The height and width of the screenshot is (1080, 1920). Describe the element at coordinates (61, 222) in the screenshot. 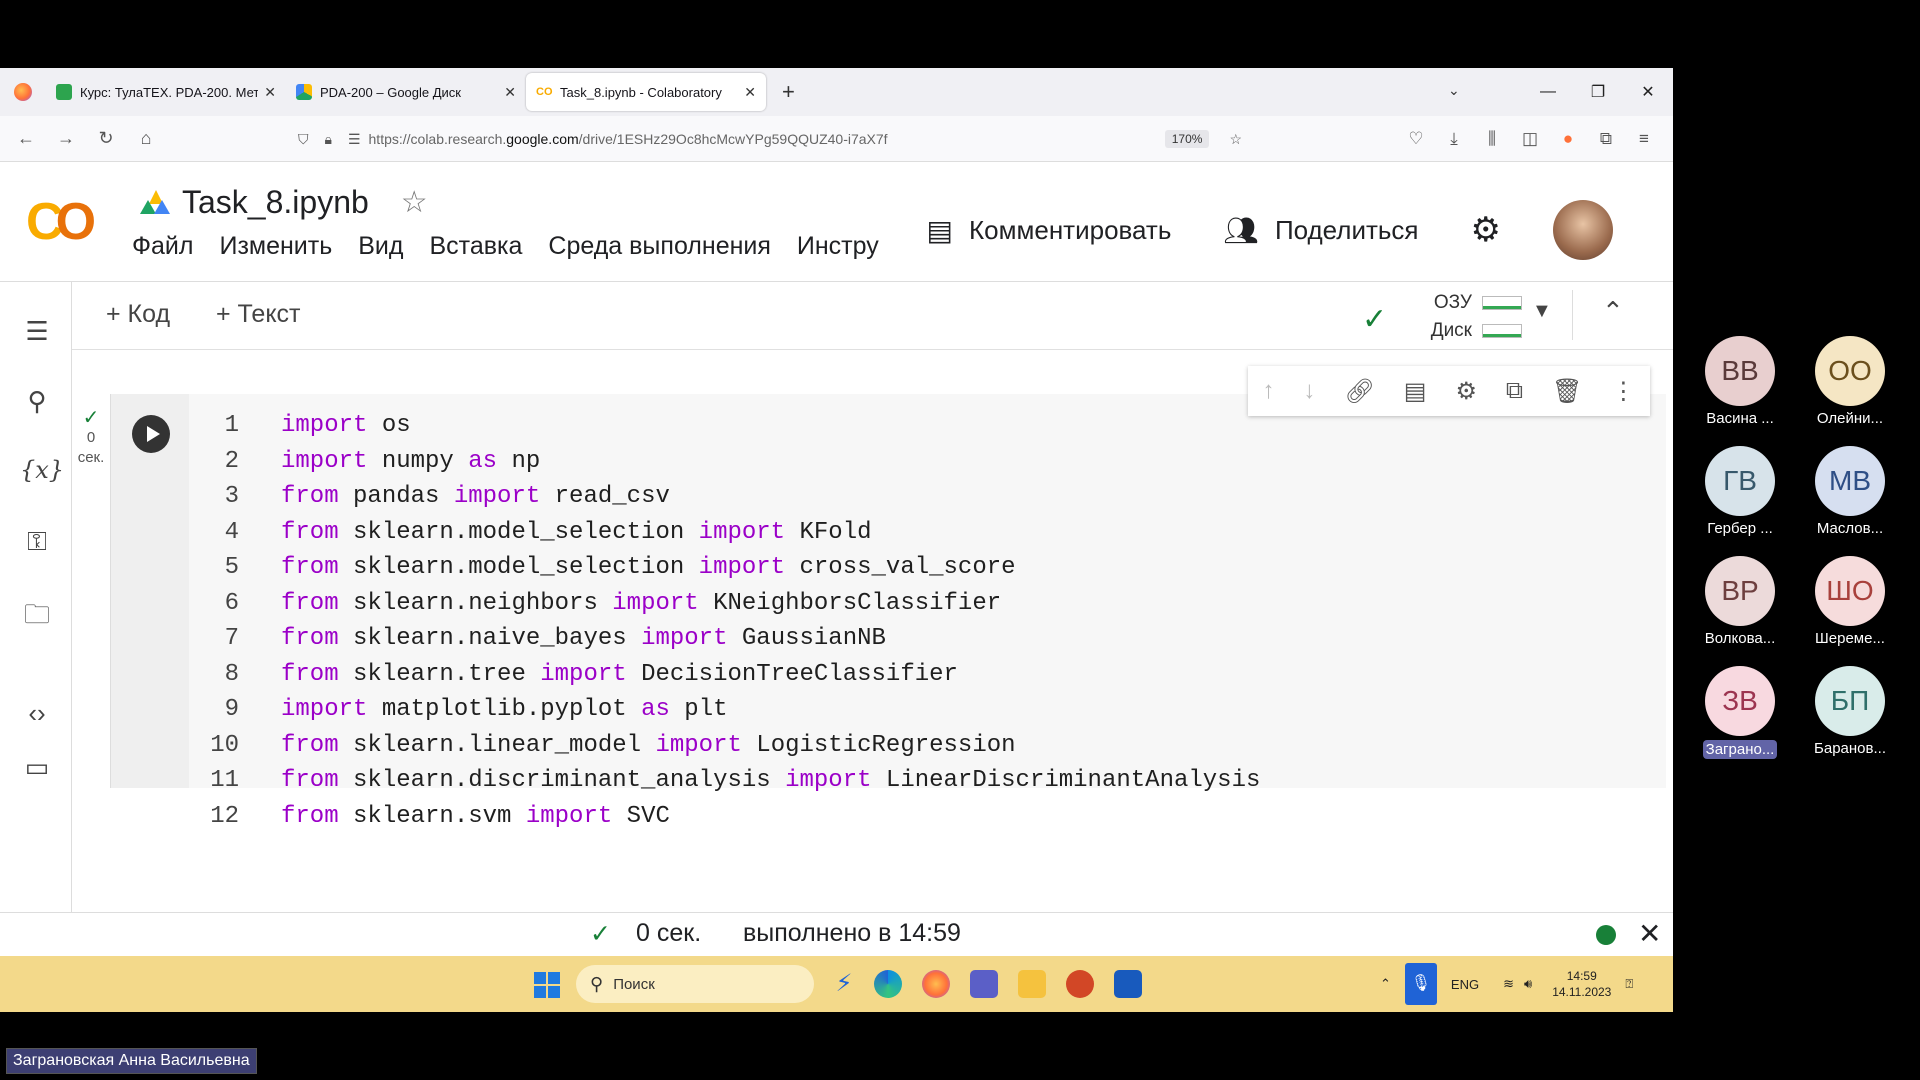

I see `colab-logo: CO` at that location.